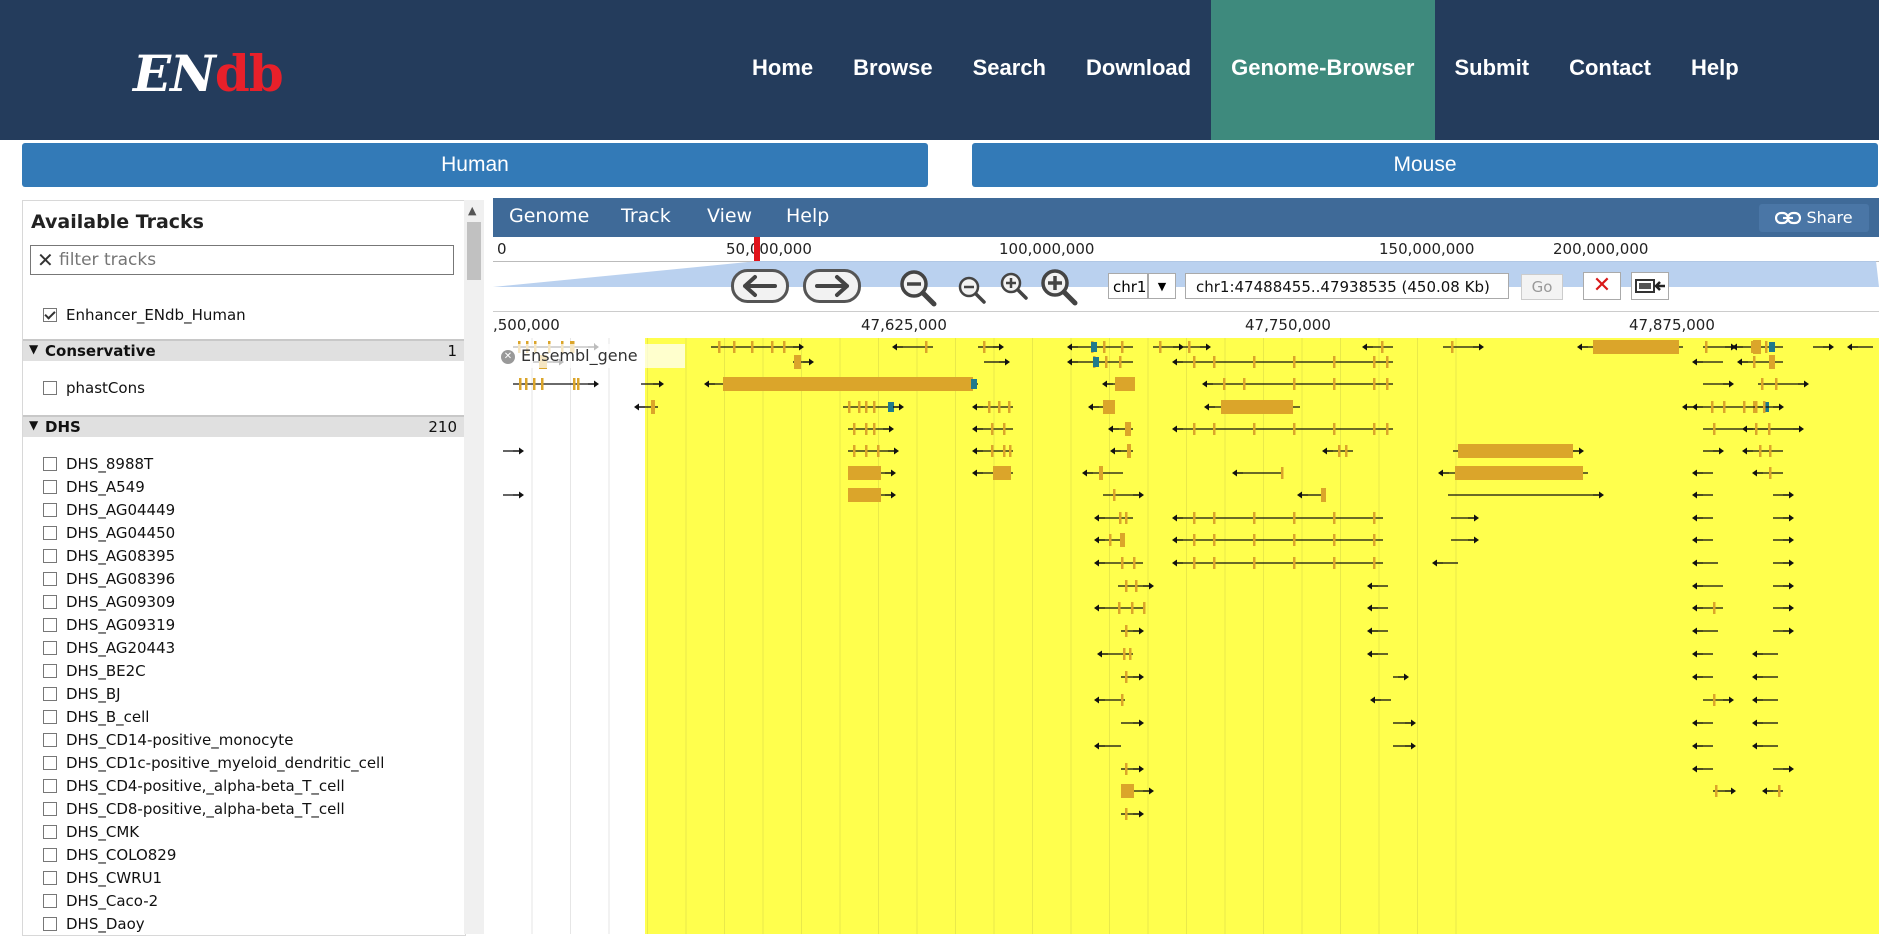 This screenshot has width=1879, height=936. I want to click on track-item: DHS_Daoy, so click(94, 924).